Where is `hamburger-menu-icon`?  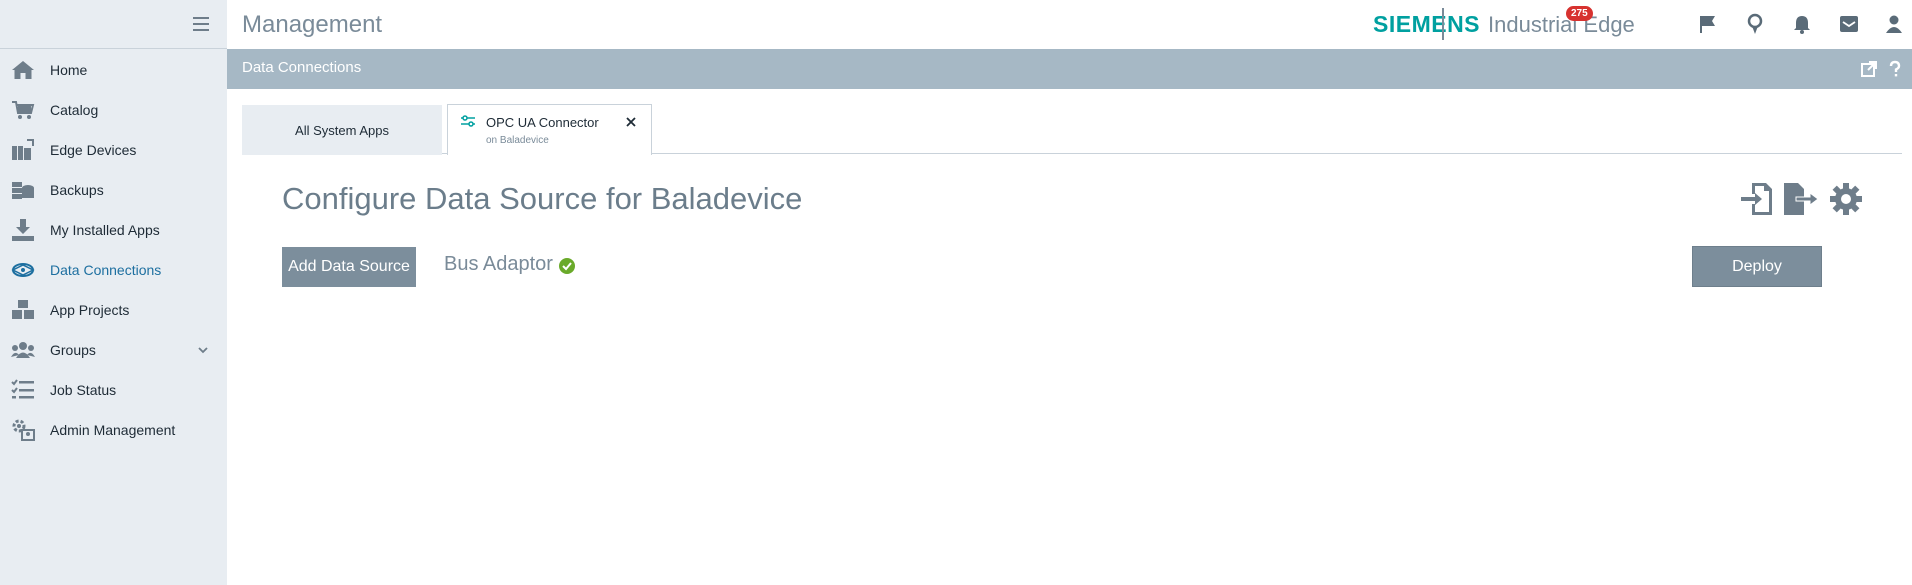
hamburger-menu-icon is located at coordinates (201, 24).